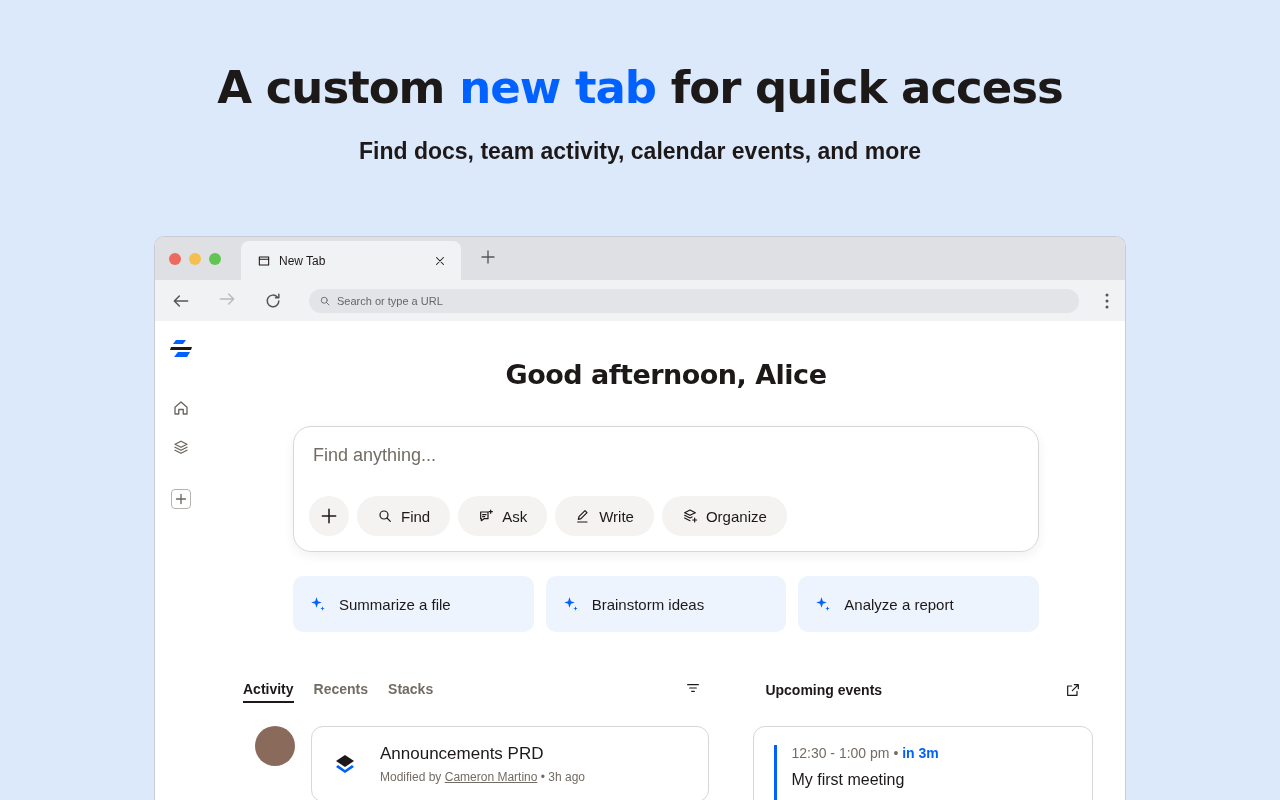 The width and height of the screenshot is (1280, 800). I want to click on event-card: 12:30 - 1:00 pm • in 3m My first meeting, so click(923, 763).